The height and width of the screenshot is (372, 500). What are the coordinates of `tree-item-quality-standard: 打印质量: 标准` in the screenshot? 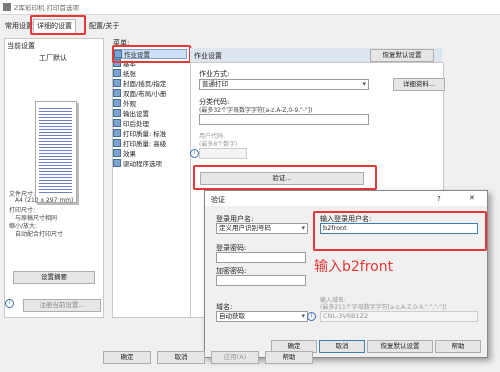 It's located at (139, 133).